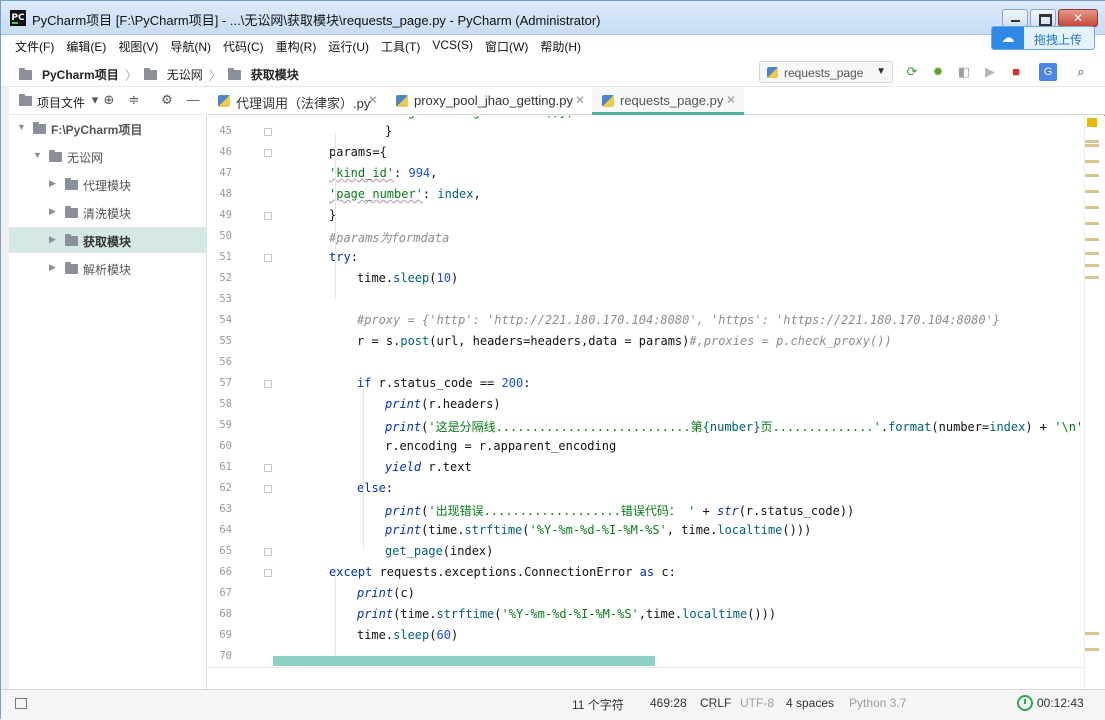 Image resolution: width=1105 pixels, height=720 pixels. What do you see at coordinates (990, 72) in the screenshot?
I see `run-icon: ▶` at bounding box center [990, 72].